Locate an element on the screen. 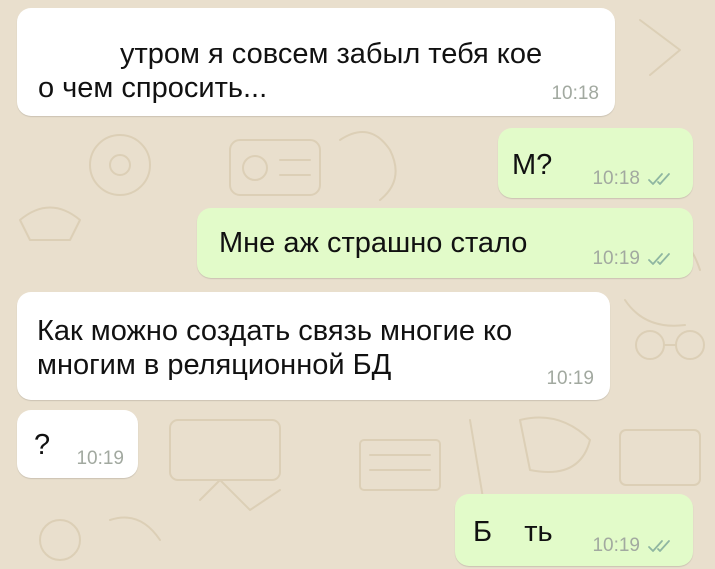  message-bubble-outgoing: Б ть 10:19 is located at coordinates (574, 530).